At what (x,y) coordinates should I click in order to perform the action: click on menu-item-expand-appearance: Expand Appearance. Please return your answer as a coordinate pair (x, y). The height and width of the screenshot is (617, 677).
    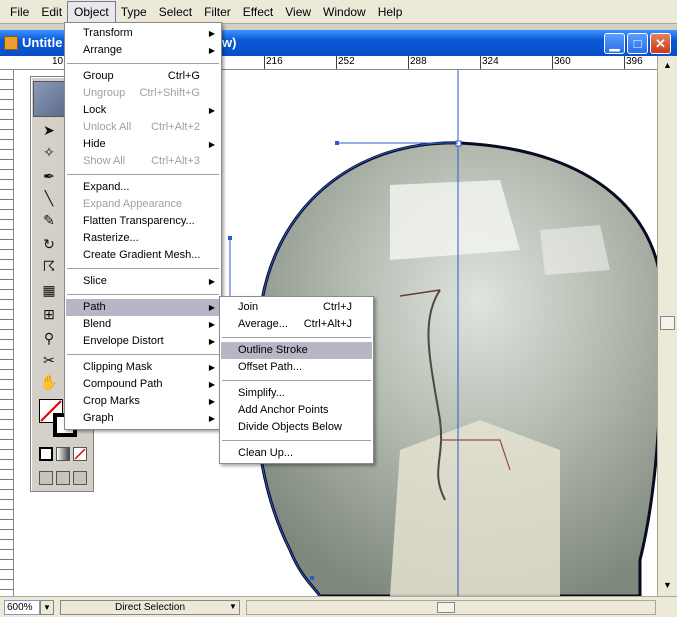
    Looking at the image, I should click on (143, 204).